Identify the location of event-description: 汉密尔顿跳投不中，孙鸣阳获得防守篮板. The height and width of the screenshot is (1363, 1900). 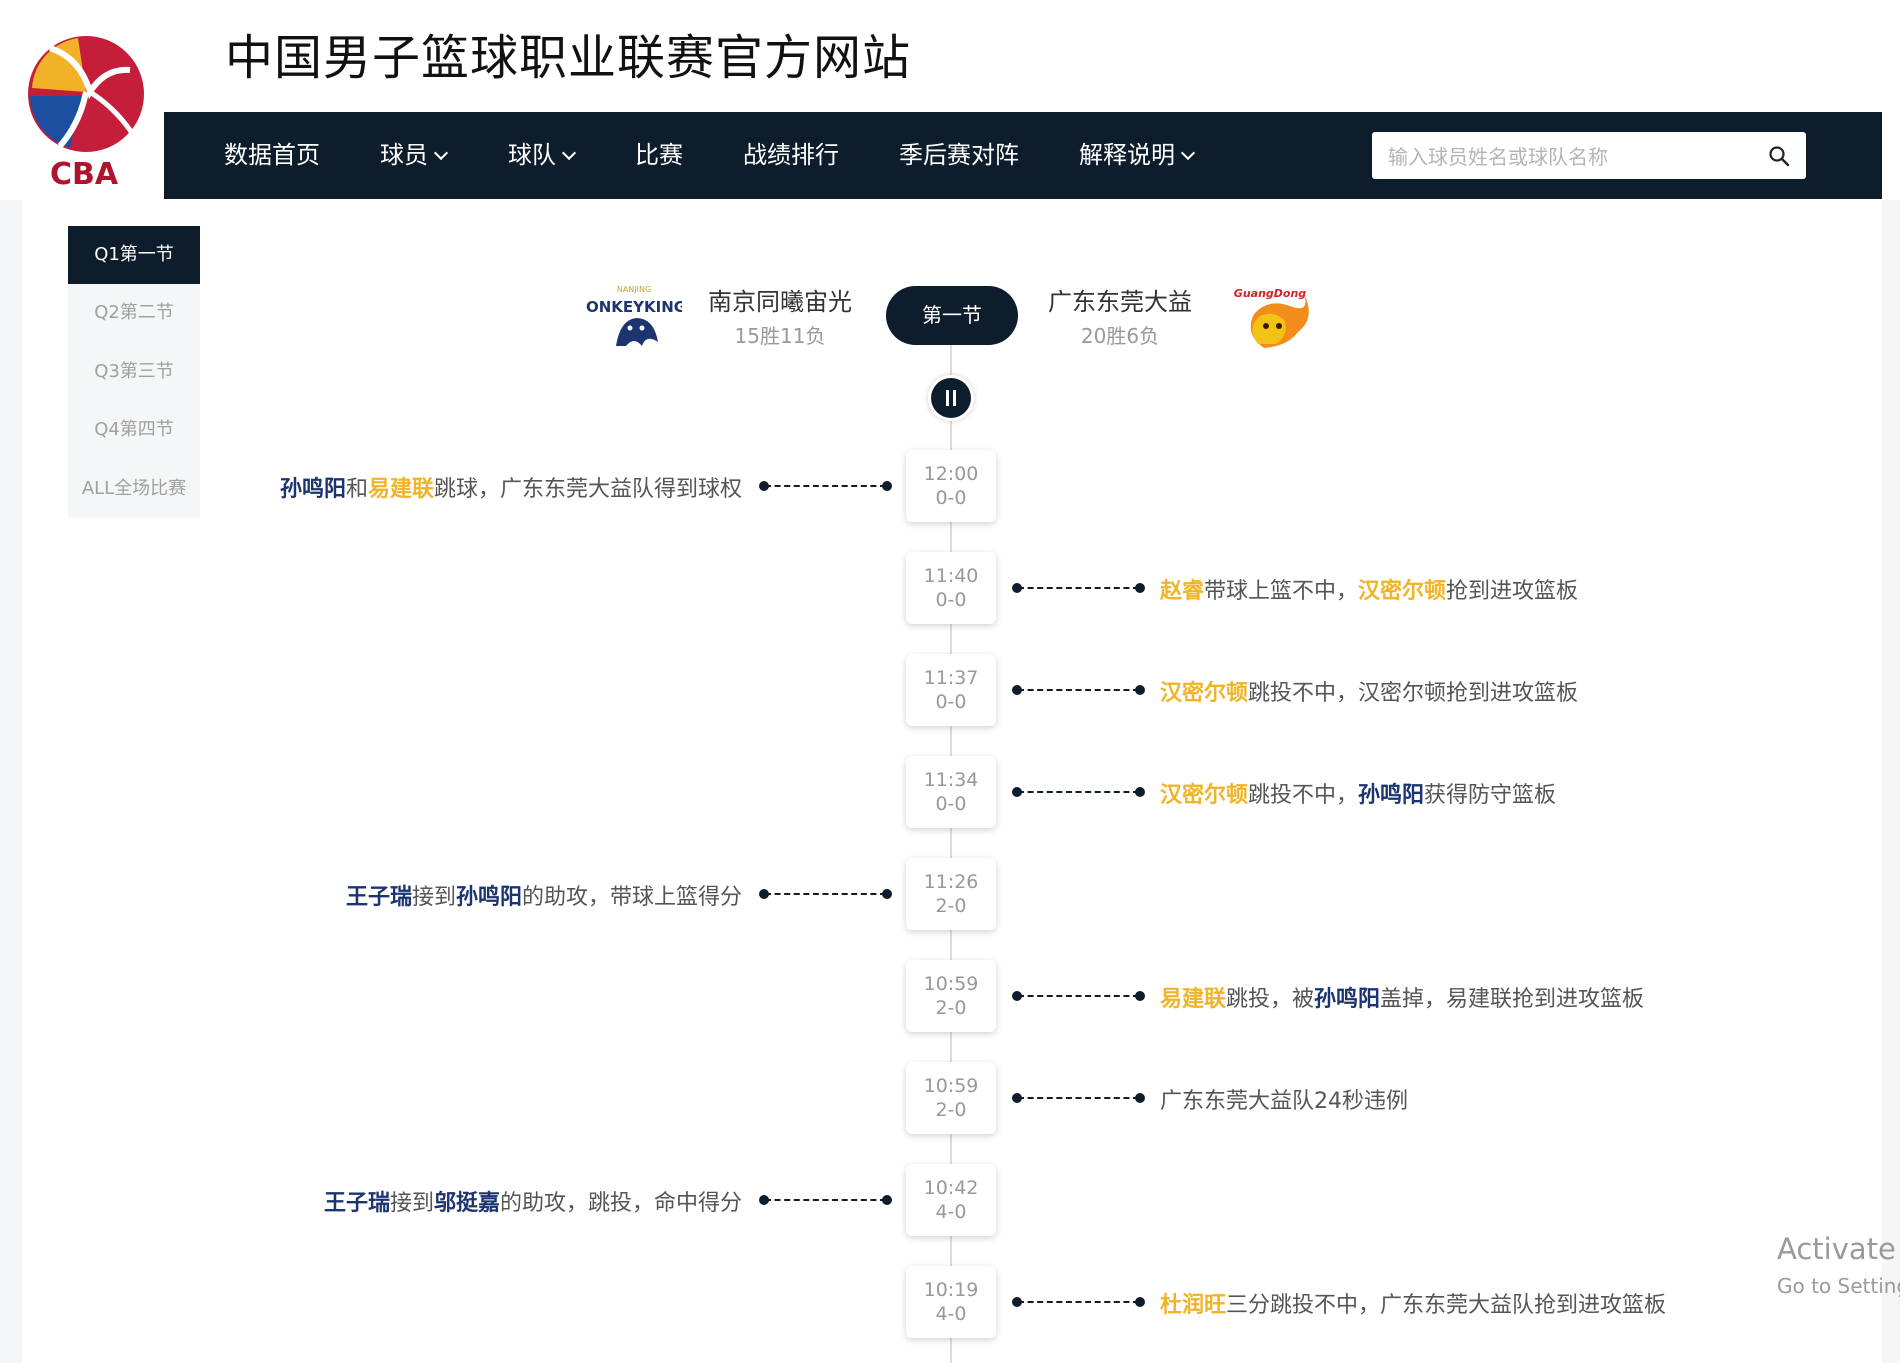
(1358, 793).